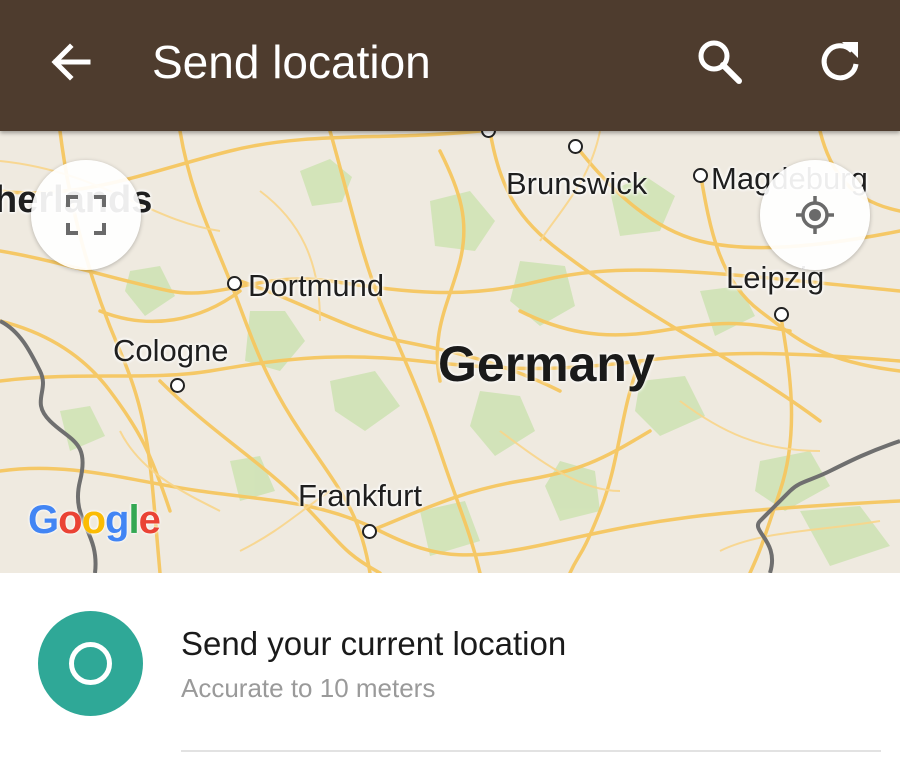  I want to click on location-accuracy-text: Accurate to 10 meters, so click(308, 688).